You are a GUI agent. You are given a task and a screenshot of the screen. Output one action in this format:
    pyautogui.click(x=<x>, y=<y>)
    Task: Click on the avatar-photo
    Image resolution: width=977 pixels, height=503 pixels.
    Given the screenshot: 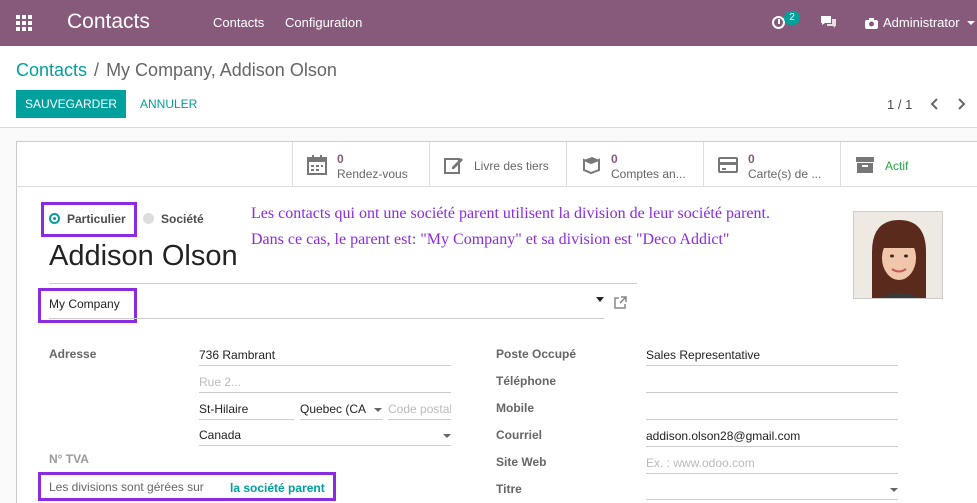 What is the action you would take?
    pyautogui.click(x=898, y=255)
    